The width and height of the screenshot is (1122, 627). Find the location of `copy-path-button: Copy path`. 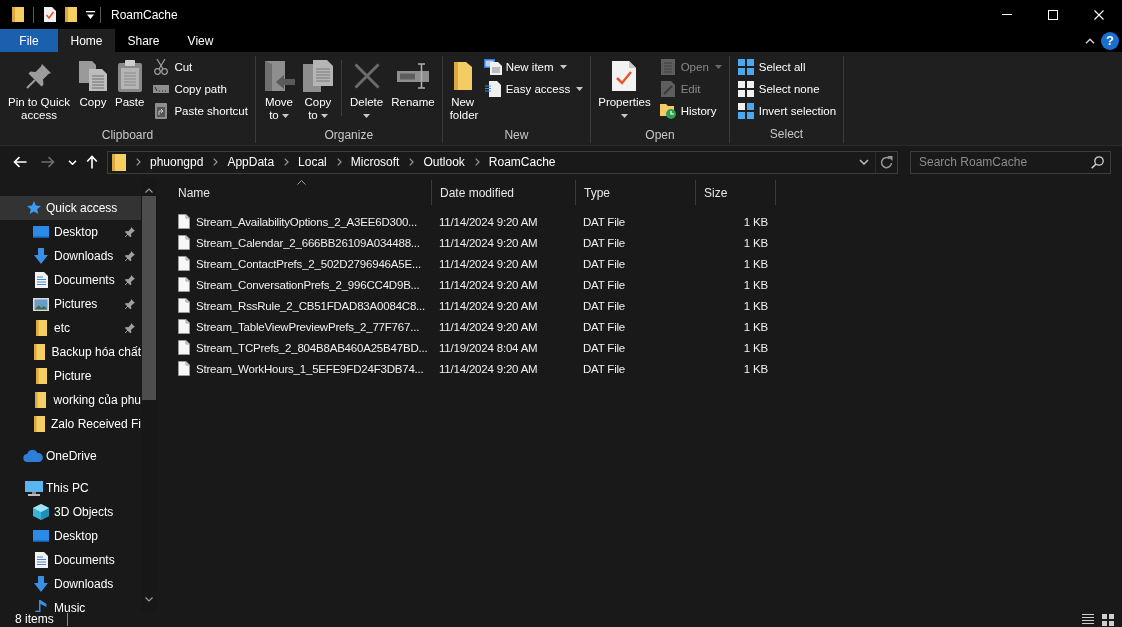

copy-path-button: Copy path is located at coordinates (200, 89).